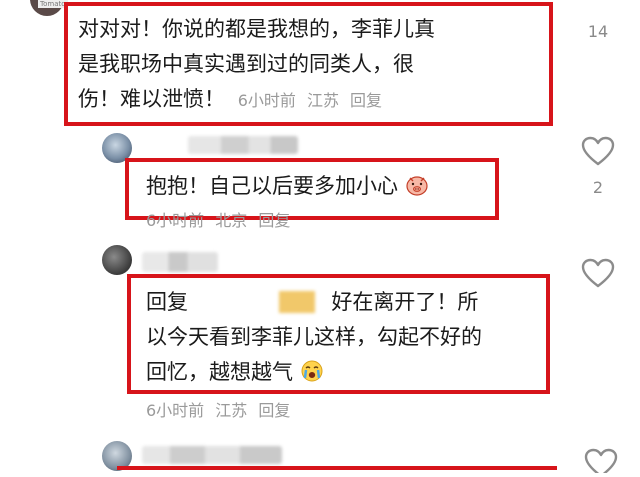 This screenshot has height=477, width=640. Describe the element at coordinates (218, 219) in the screenshot. I see `comment-meta: 6小时前 北京 回复` at that location.